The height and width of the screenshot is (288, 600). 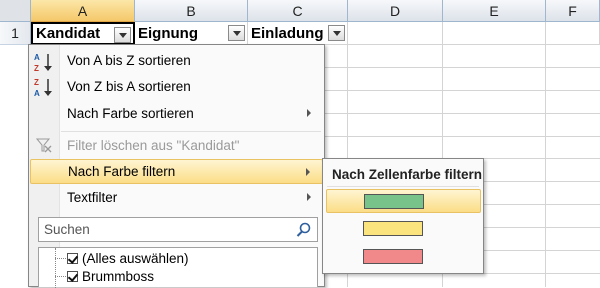 I want to click on clear-filter-item: Filter löschen aus "Kandidat", so click(x=176, y=145).